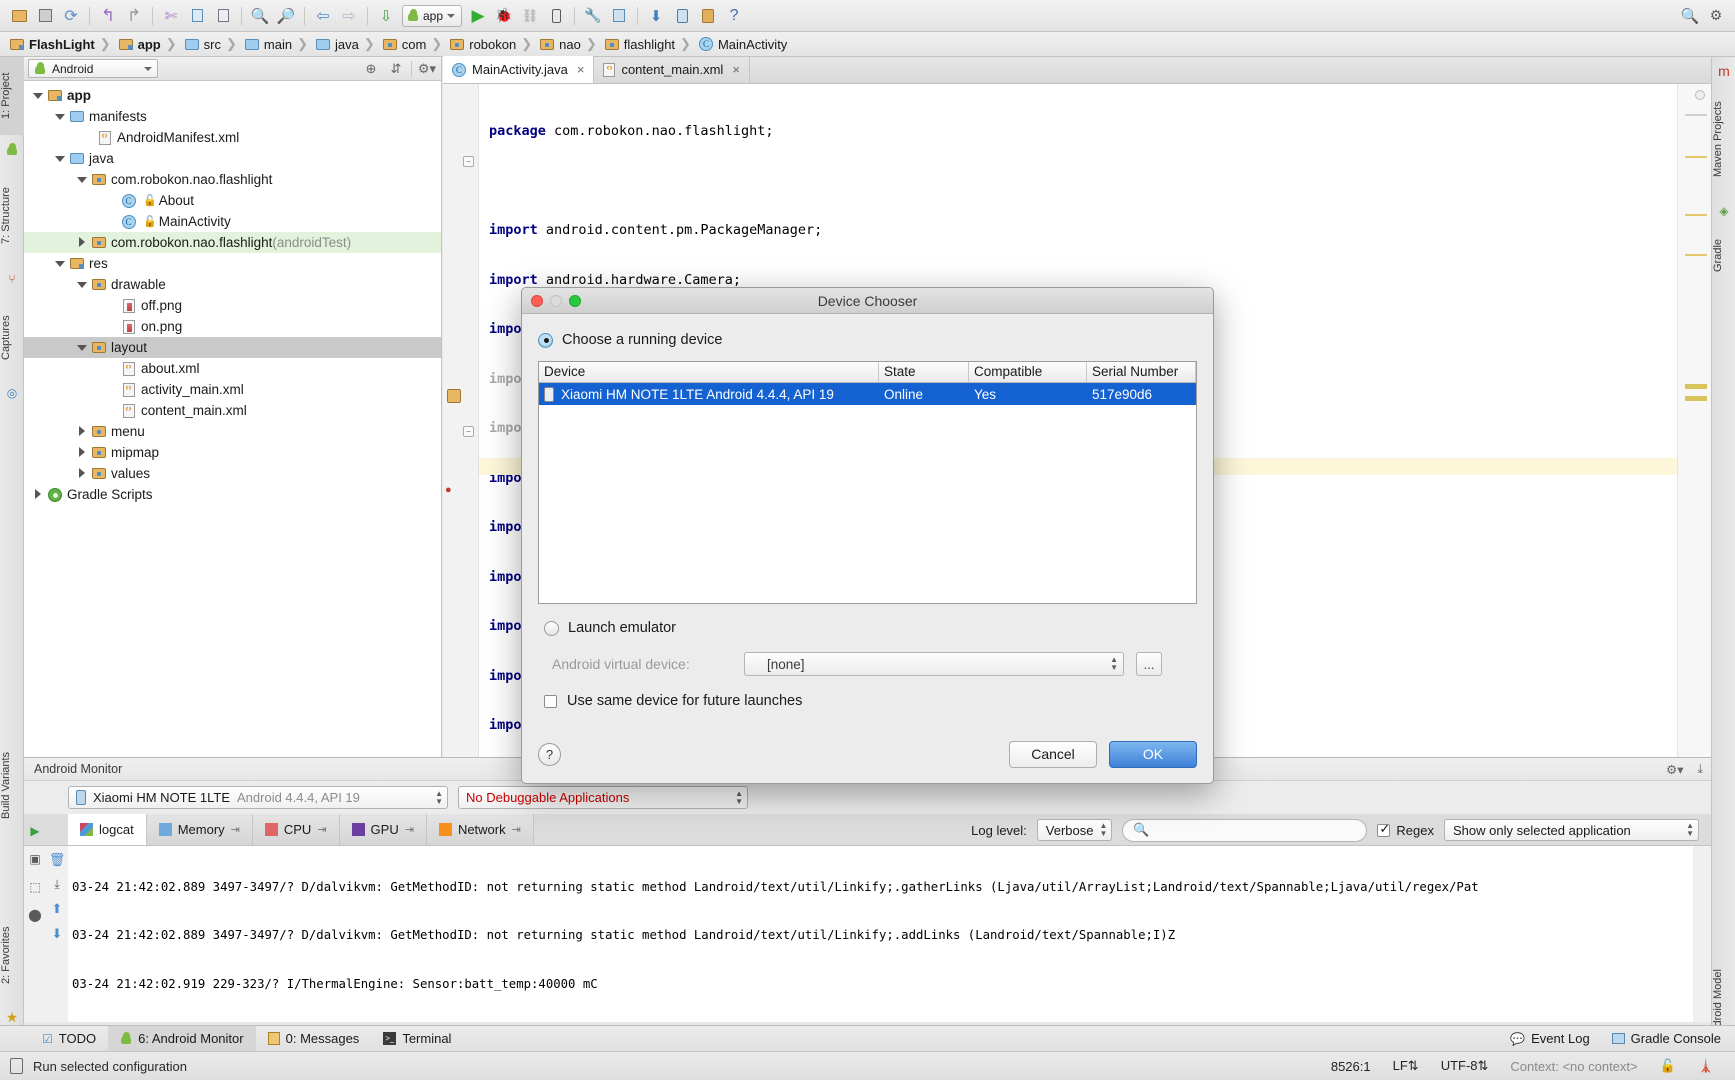  I want to click on find-icon: 🔍, so click(260, 16).